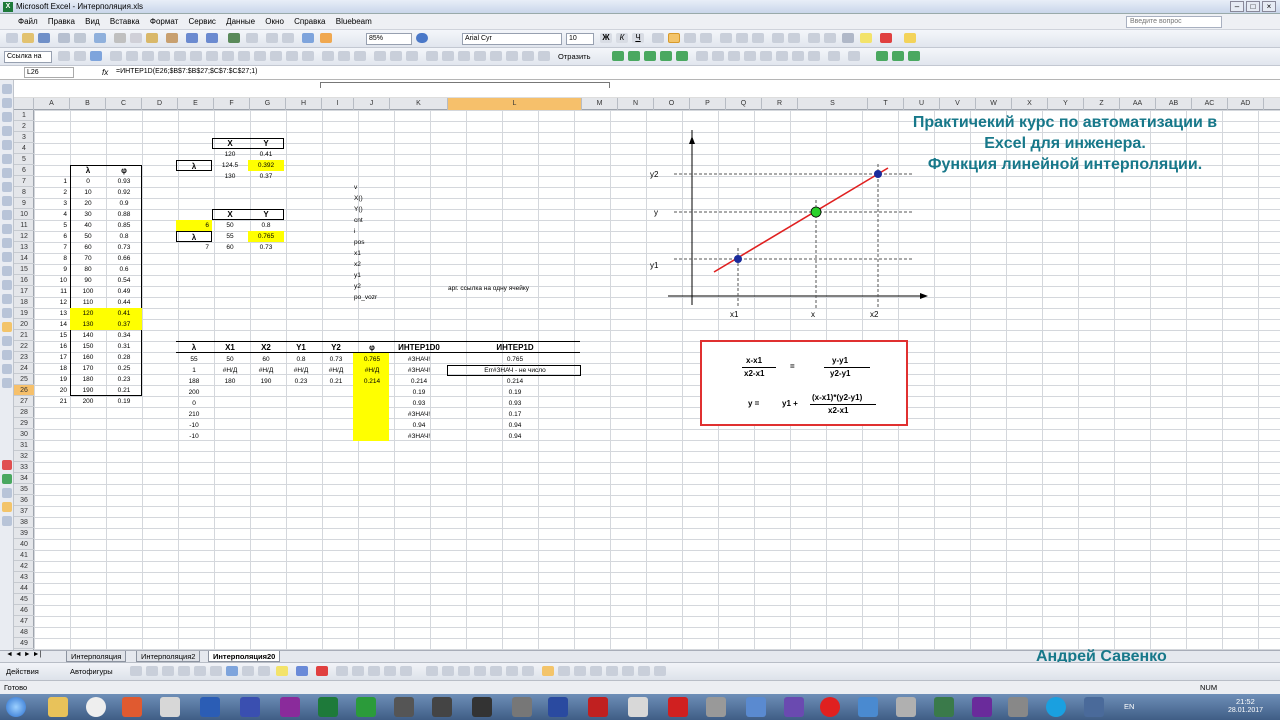 This screenshot has height=720, width=1280. Describe the element at coordinates (558, 707) in the screenshot. I see `photoshop-icon` at that location.